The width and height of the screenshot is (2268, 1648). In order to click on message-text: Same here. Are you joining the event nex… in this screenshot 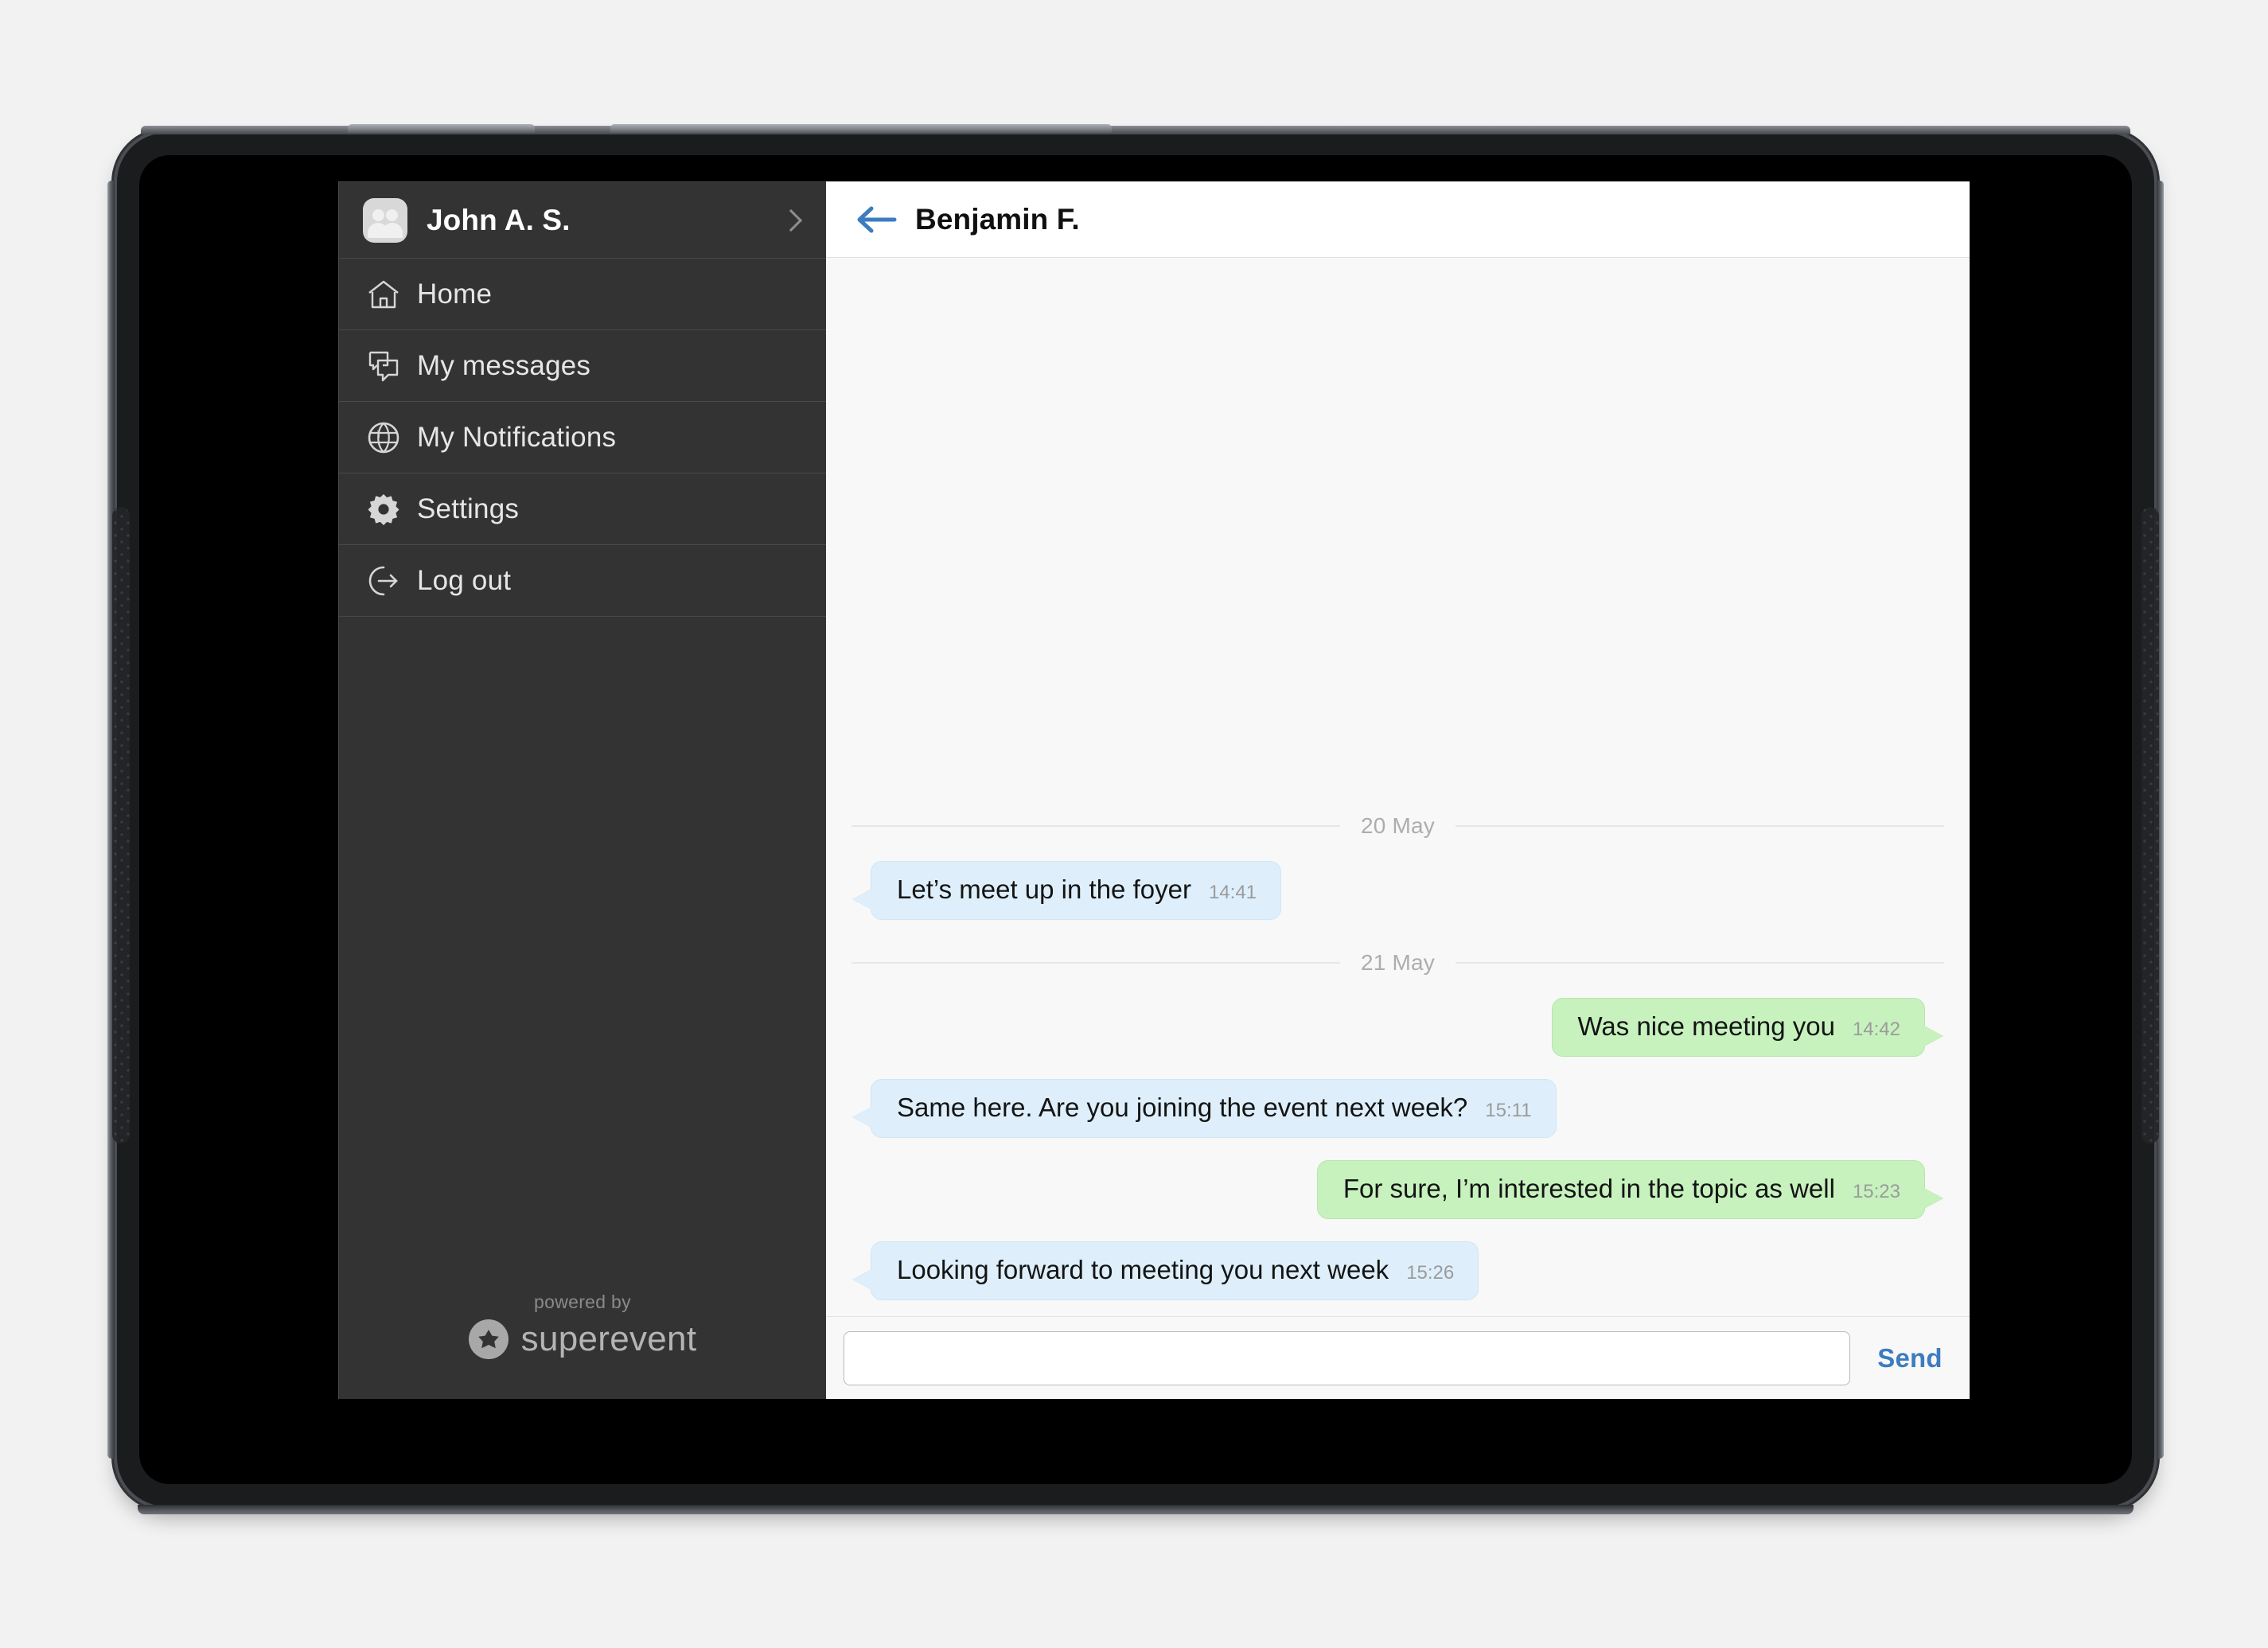, I will do `click(1182, 1107)`.